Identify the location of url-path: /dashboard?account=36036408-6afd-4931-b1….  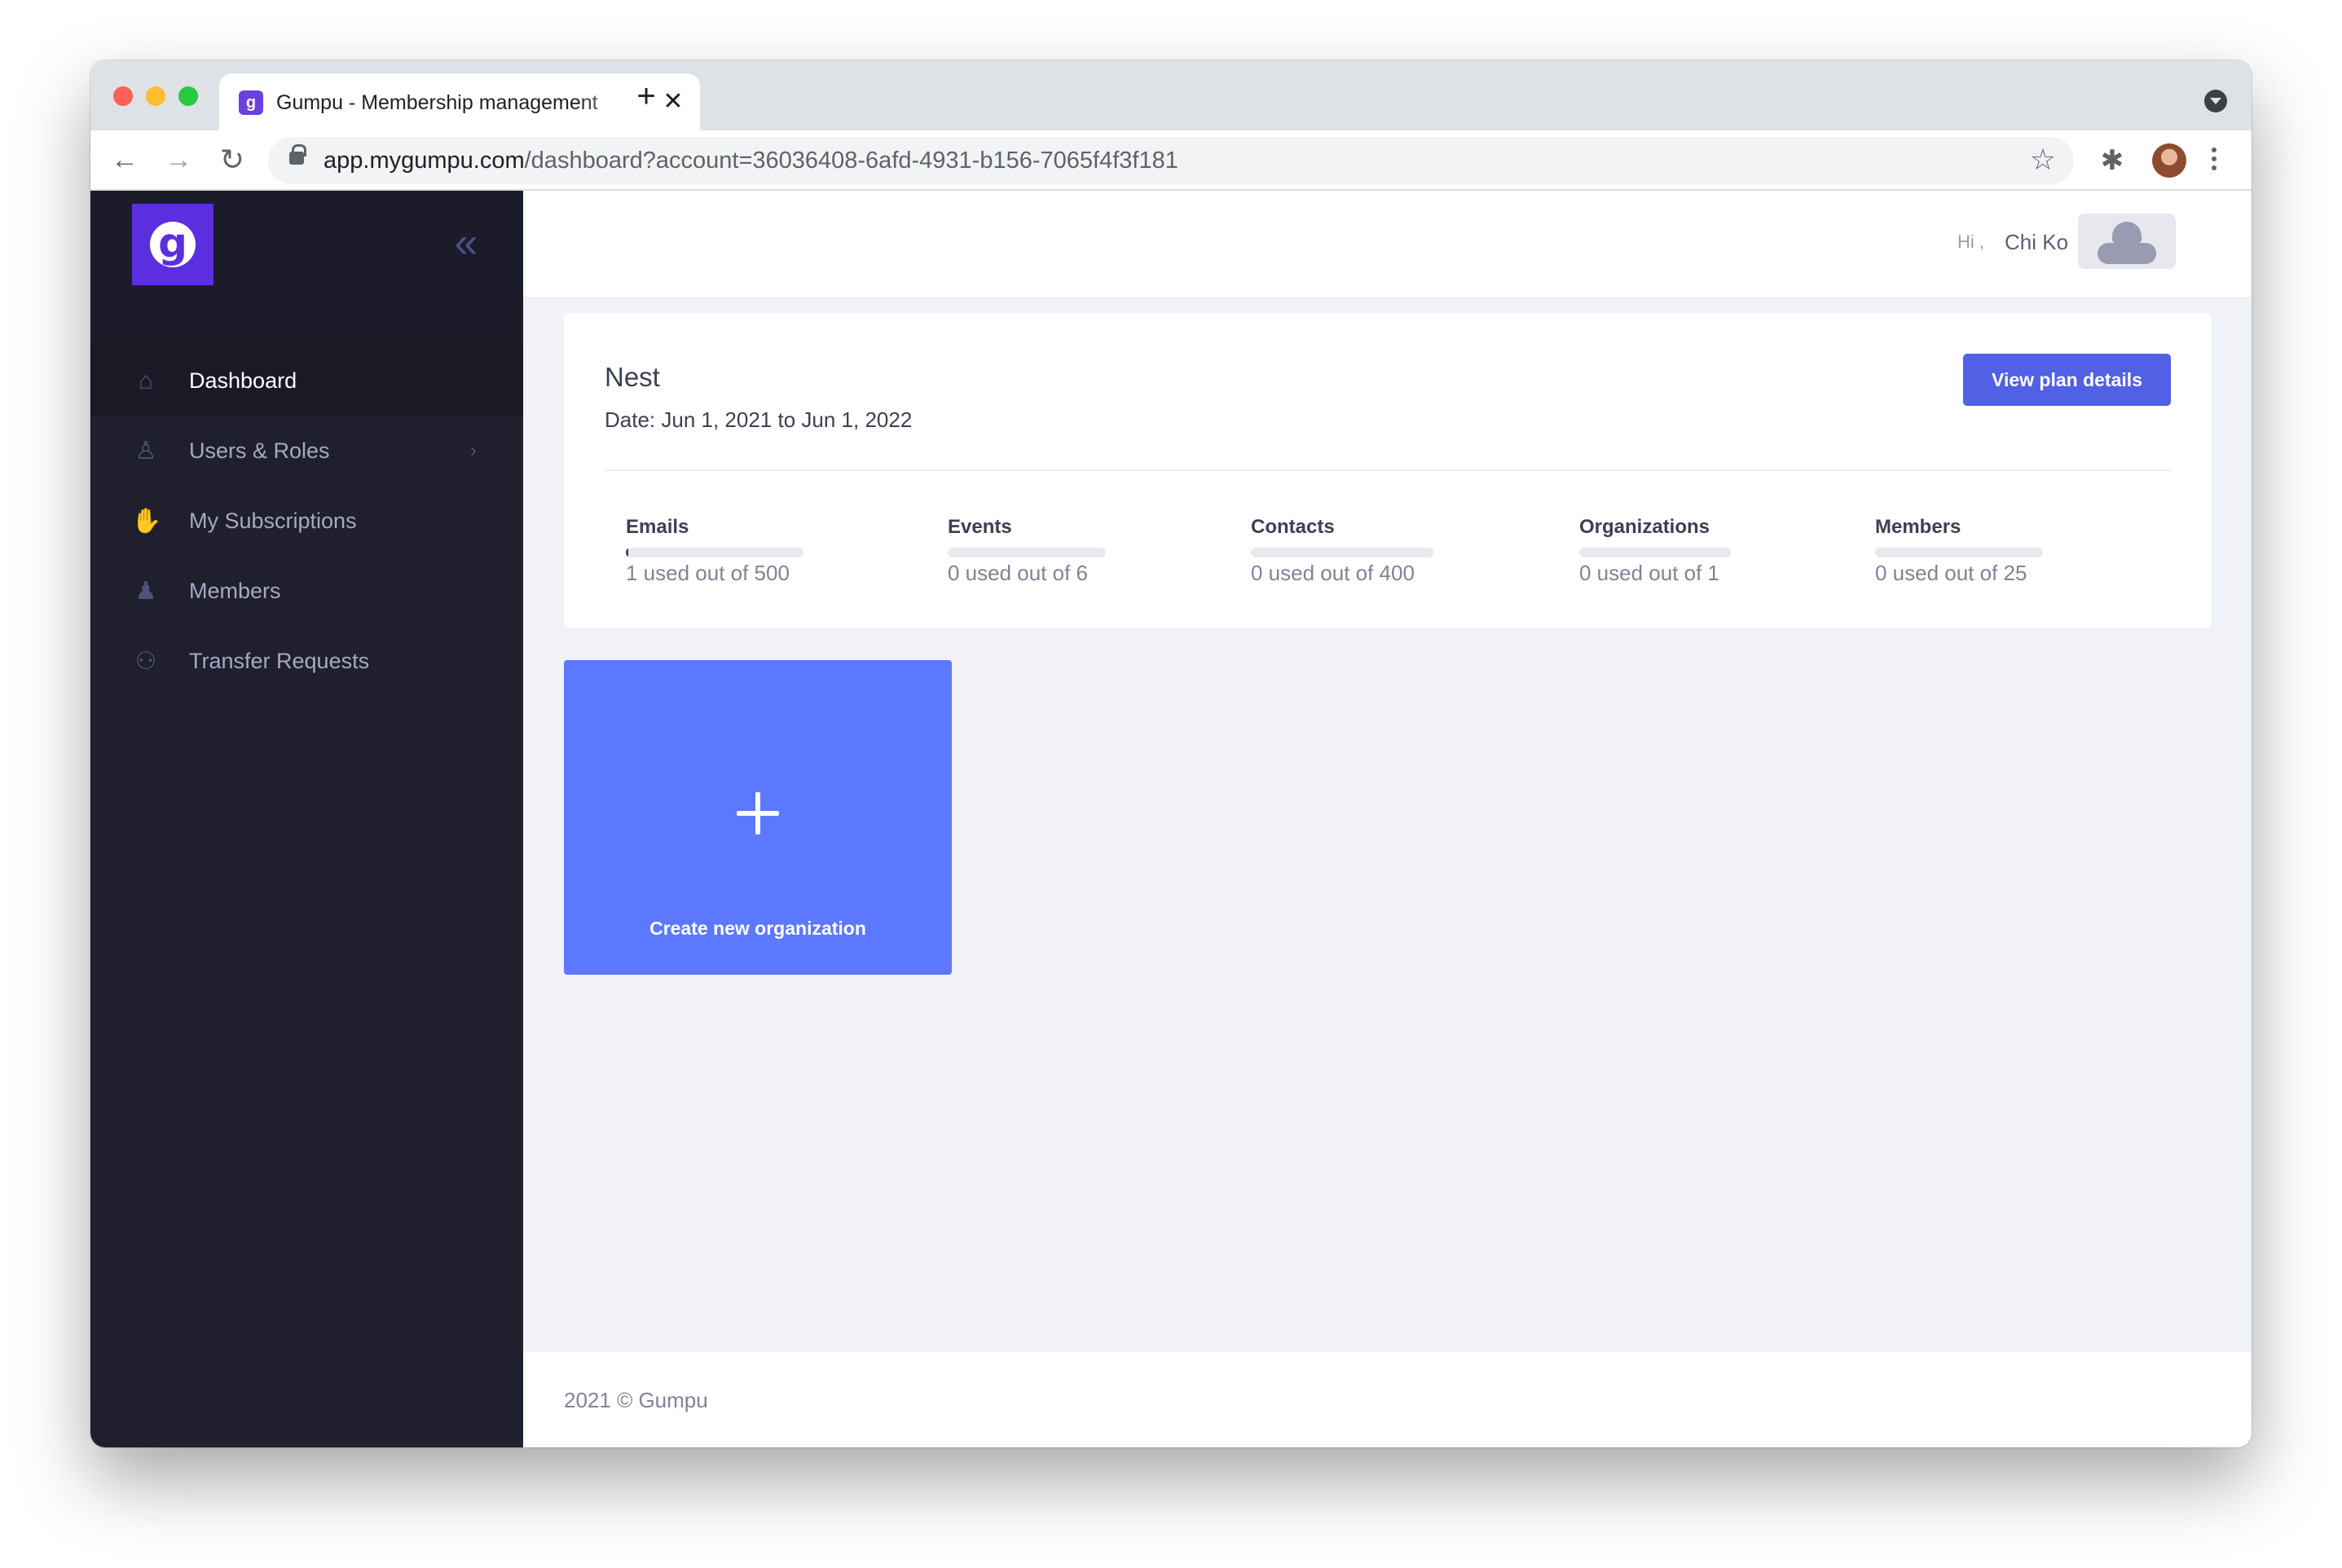
(851, 161).